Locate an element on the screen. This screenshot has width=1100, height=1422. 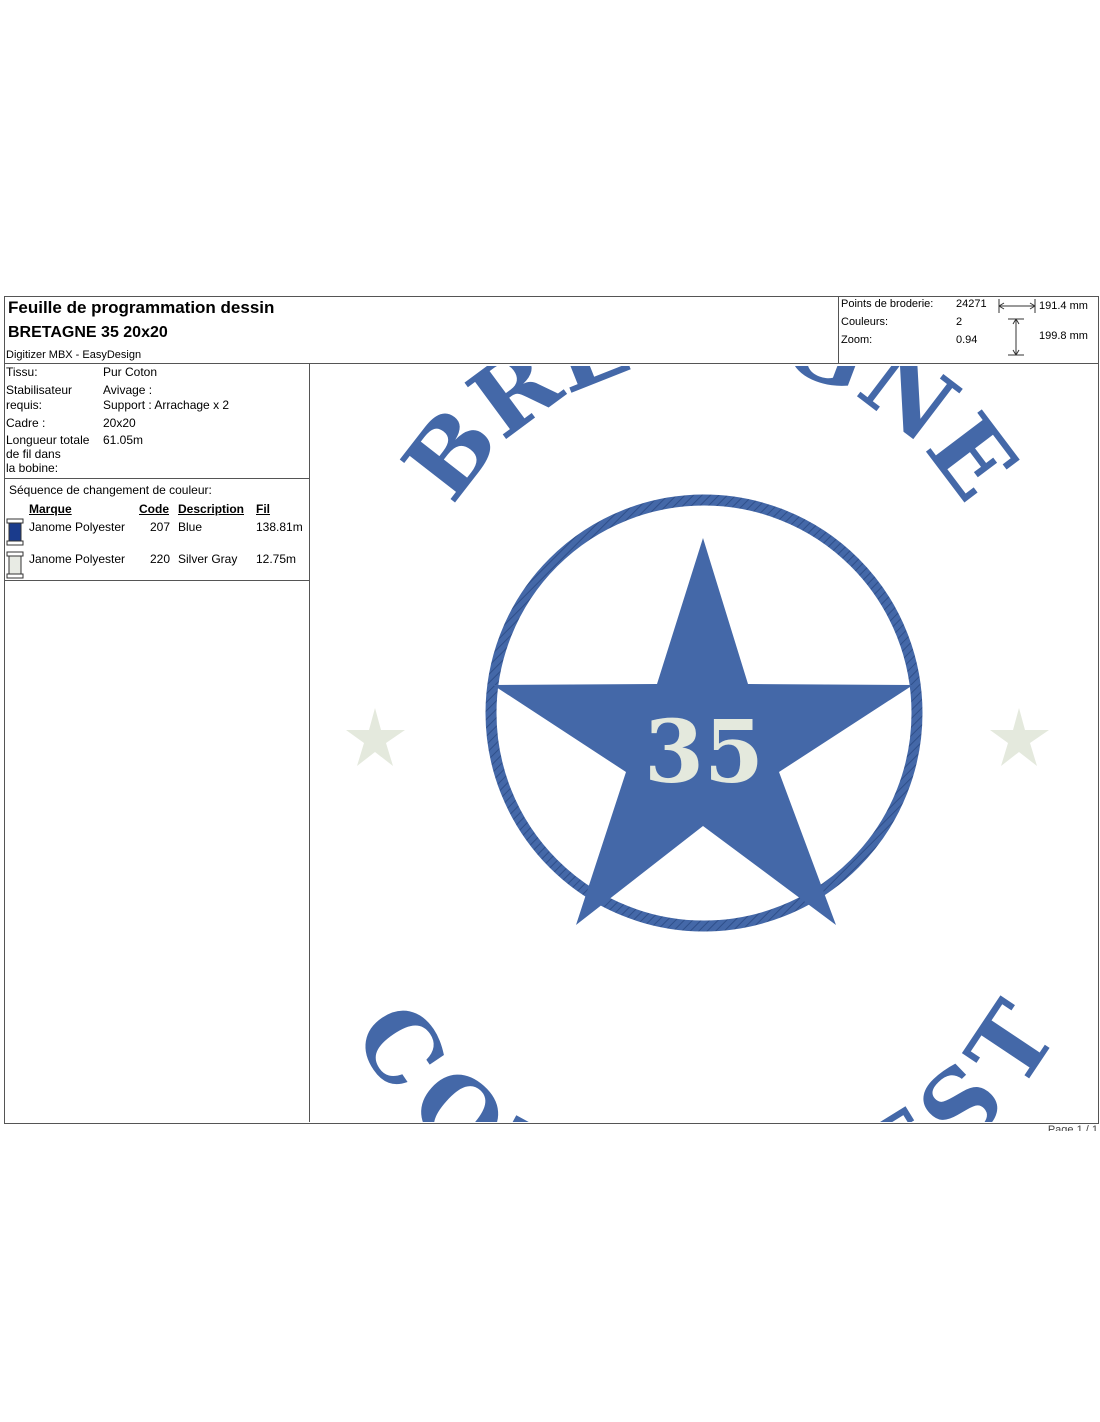
thread-length-value: 61.05m is located at coordinates (123, 440).